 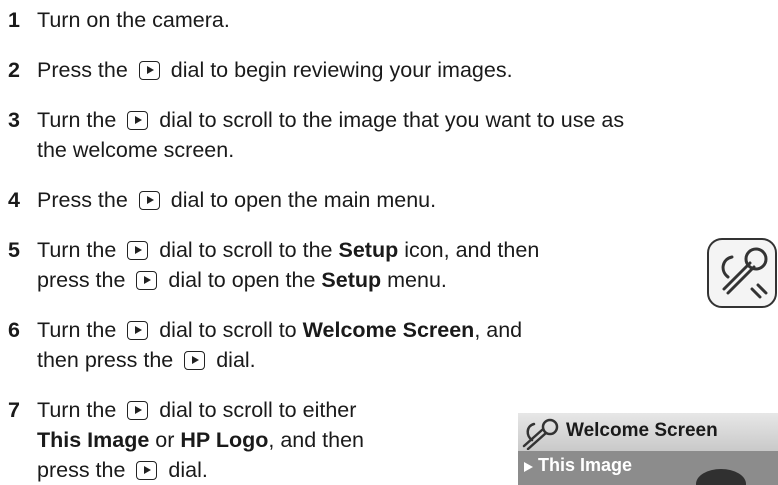 I want to click on step-text-line: Turn the dial to scroll to either, so click(x=196, y=410).